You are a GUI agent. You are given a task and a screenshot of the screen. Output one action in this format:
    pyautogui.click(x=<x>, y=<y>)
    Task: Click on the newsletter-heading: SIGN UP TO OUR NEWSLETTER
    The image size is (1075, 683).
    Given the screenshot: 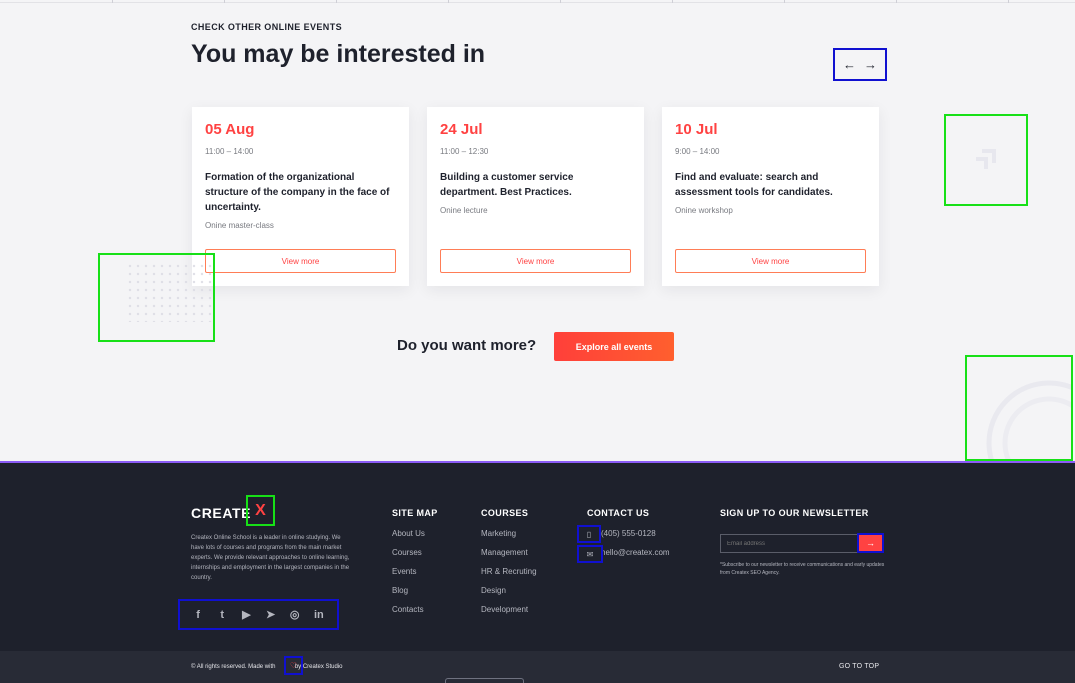 What is the action you would take?
    pyautogui.click(x=794, y=513)
    